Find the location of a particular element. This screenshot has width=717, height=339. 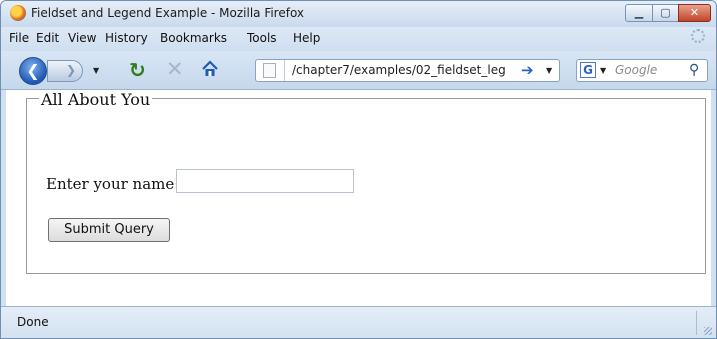

maximize-button: ▢ is located at coordinates (665, 13).